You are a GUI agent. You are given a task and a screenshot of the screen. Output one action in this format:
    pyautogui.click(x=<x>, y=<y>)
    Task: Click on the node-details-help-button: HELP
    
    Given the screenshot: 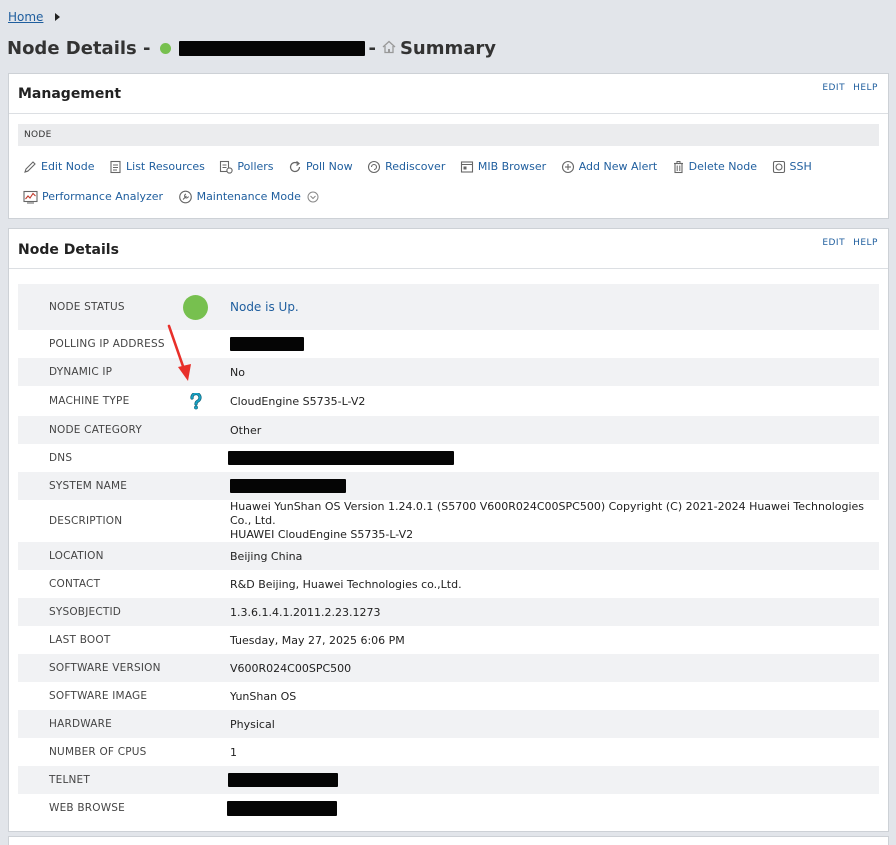 What is the action you would take?
    pyautogui.click(x=865, y=243)
    